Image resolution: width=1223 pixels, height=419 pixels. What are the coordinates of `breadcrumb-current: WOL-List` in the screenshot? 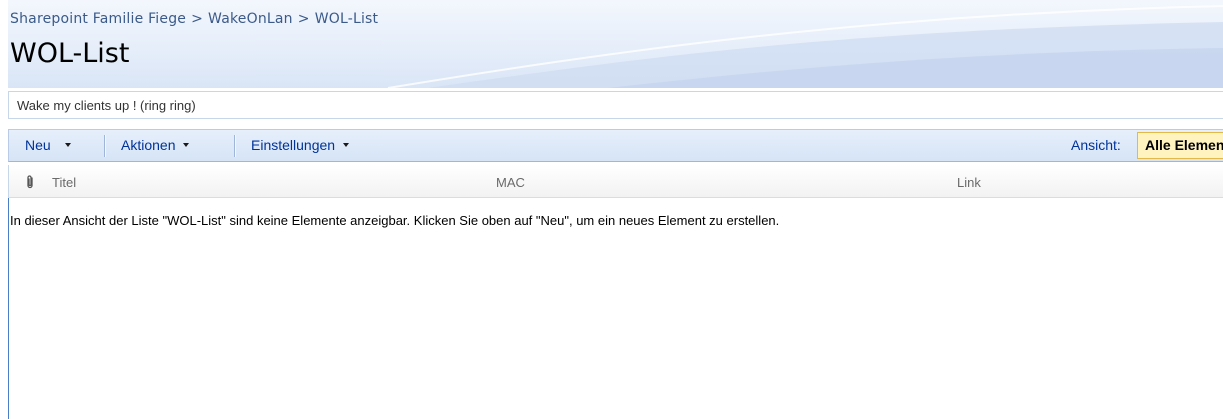 It's located at (346, 19).